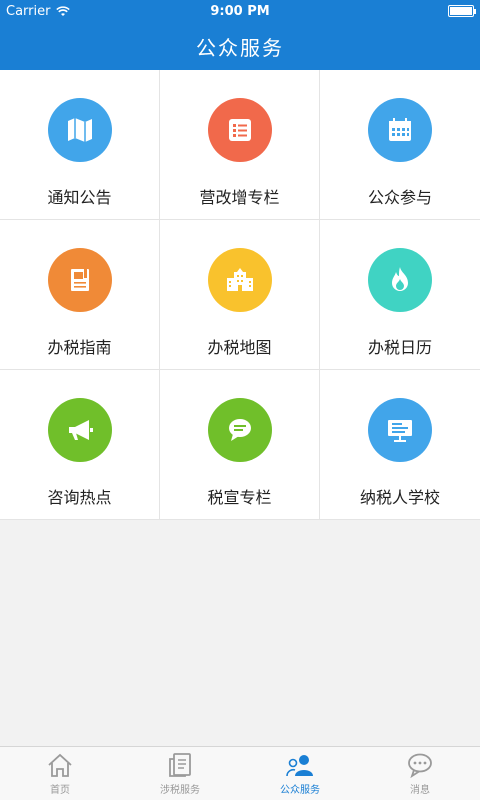 The width and height of the screenshot is (480, 800). What do you see at coordinates (399, 347) in the screenshot?
I see `grid-item-label: 办税日历` at bounding box center [399, 347].